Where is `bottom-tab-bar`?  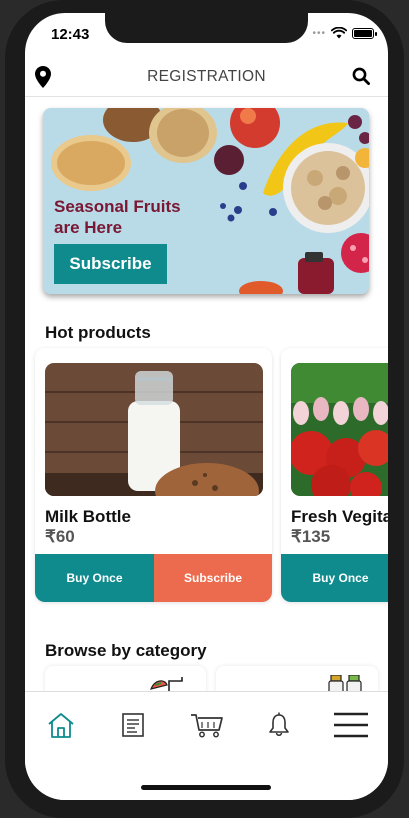
bottom-tab-bar is located at coordinates (206, 745).